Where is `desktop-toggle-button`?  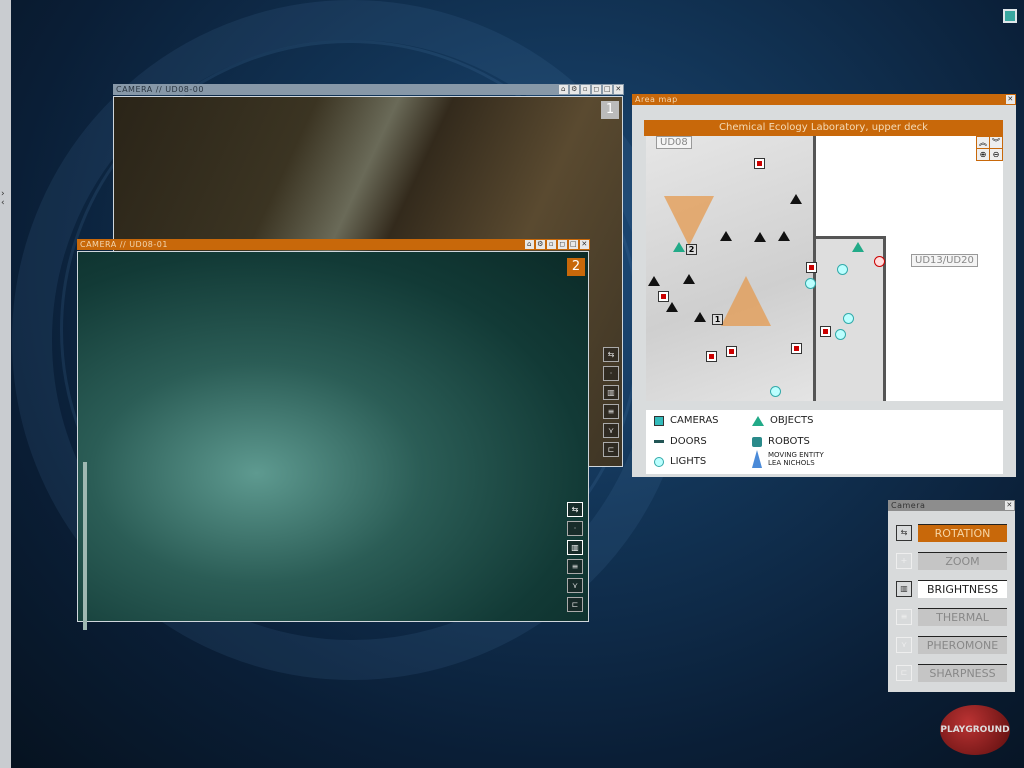
desktop-toggle-button is located at coordinates (1010, 16).